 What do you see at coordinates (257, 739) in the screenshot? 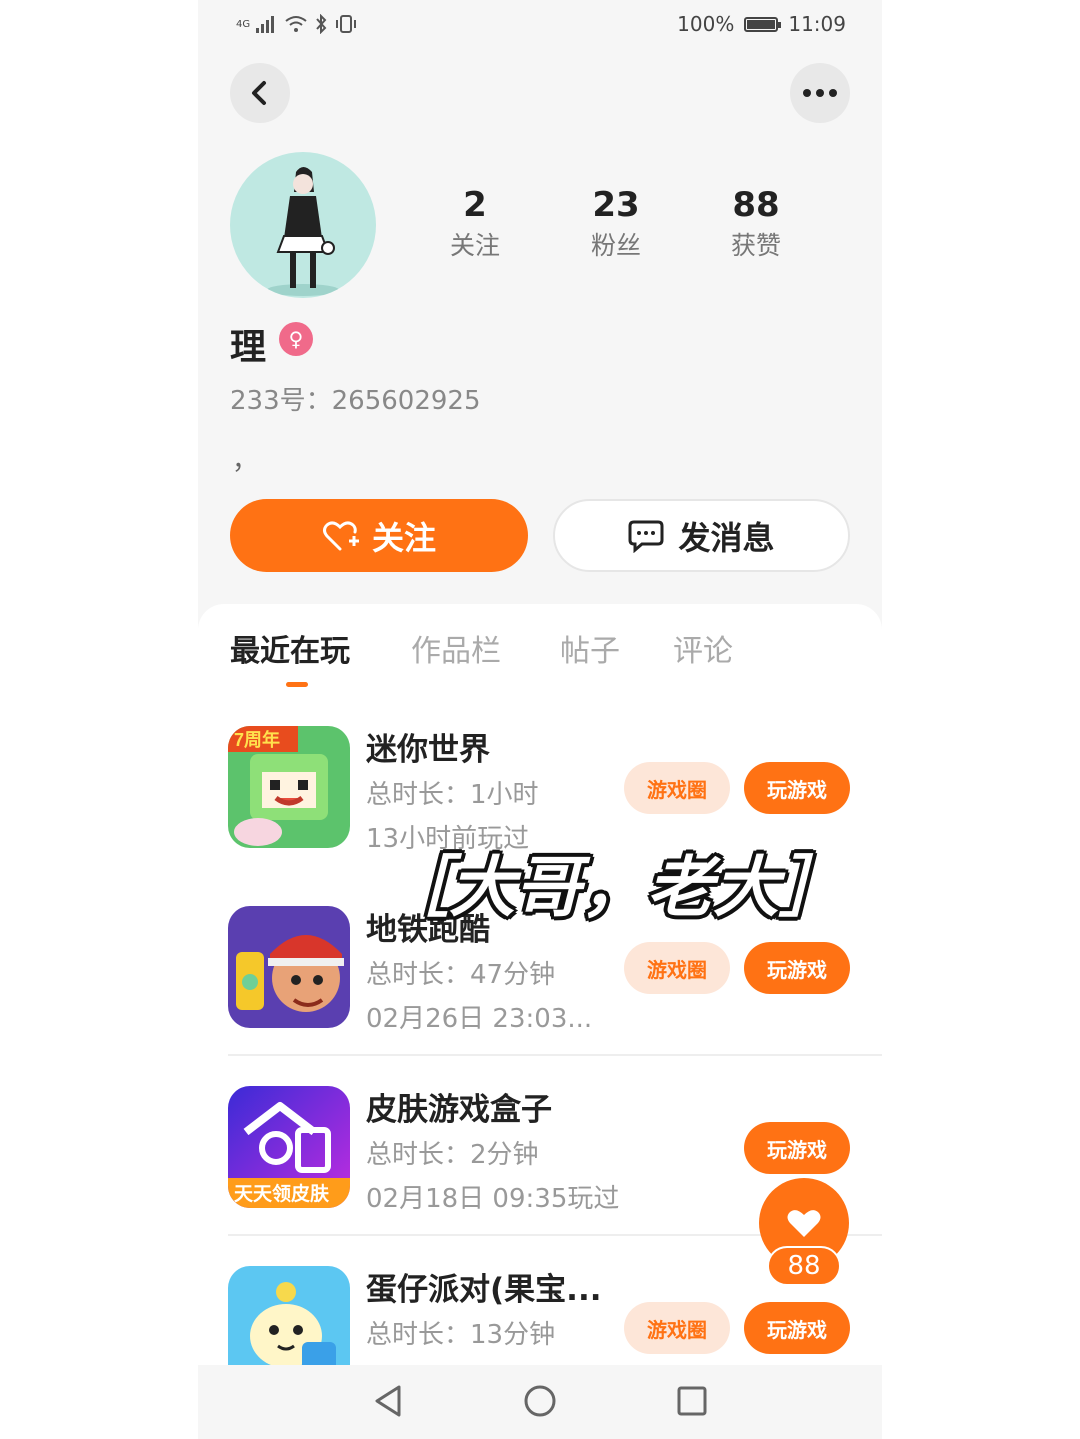
I see `svg-text: 7周年` at bounding box center [257, 739].